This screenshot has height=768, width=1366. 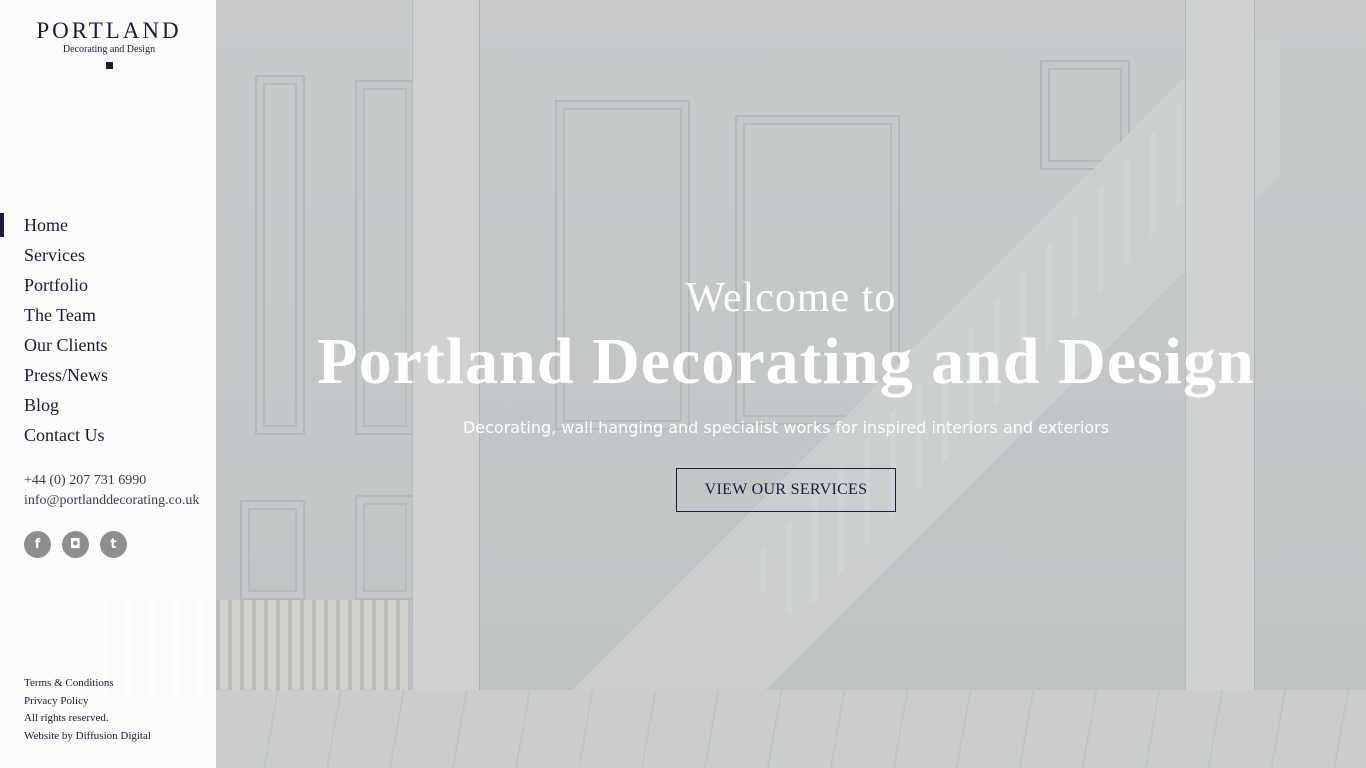 I want to click on logo-subtitle: Decorating and Design, so click(x=109, y=49).